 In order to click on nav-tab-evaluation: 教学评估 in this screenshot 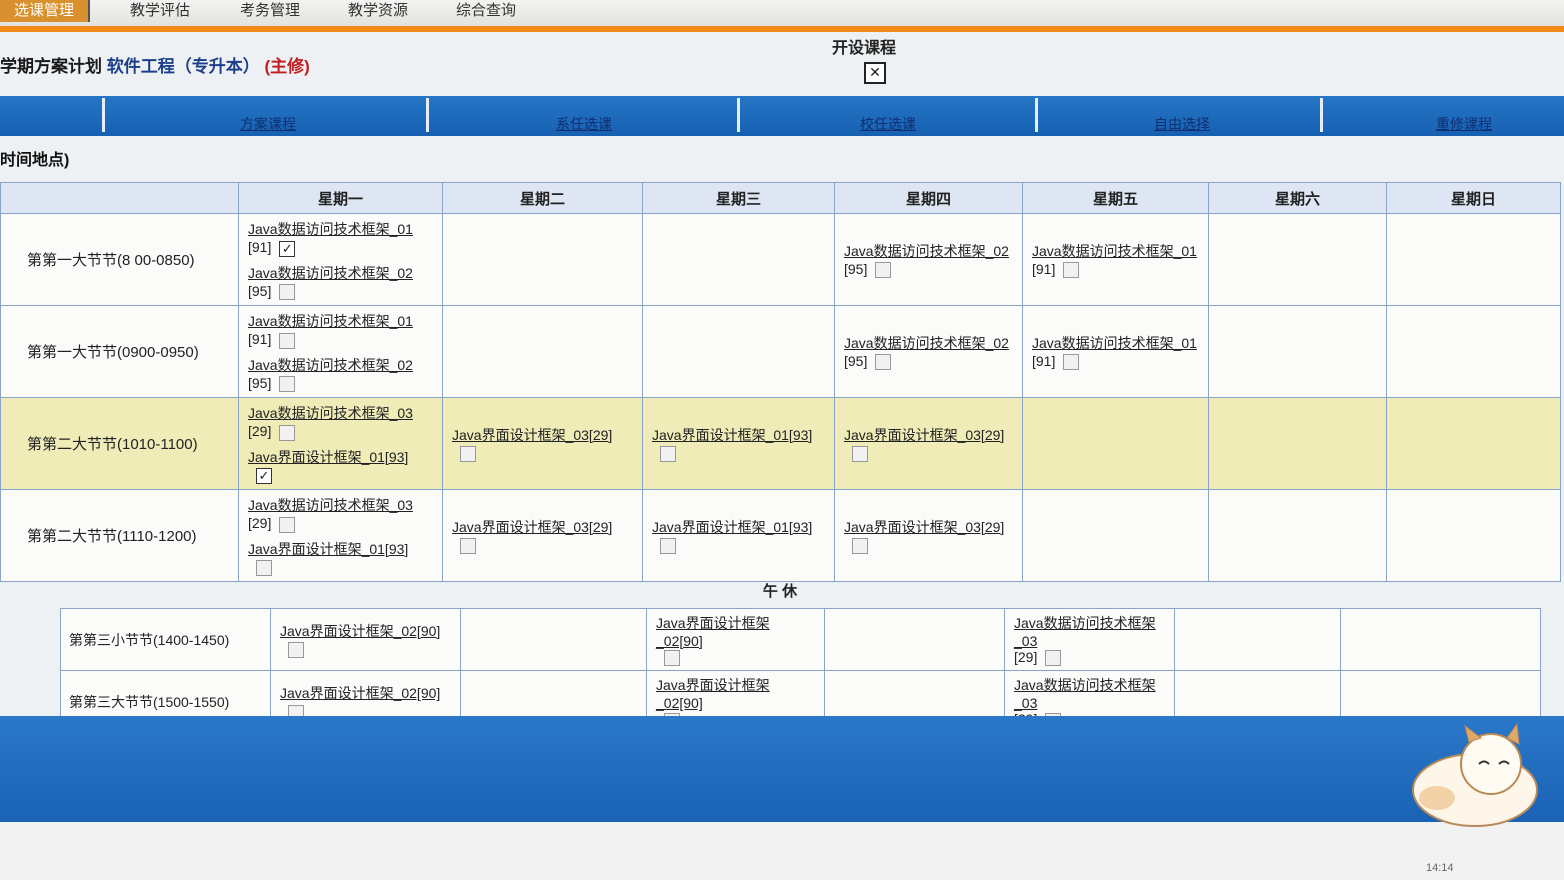, I will do `click(160, 11)`.